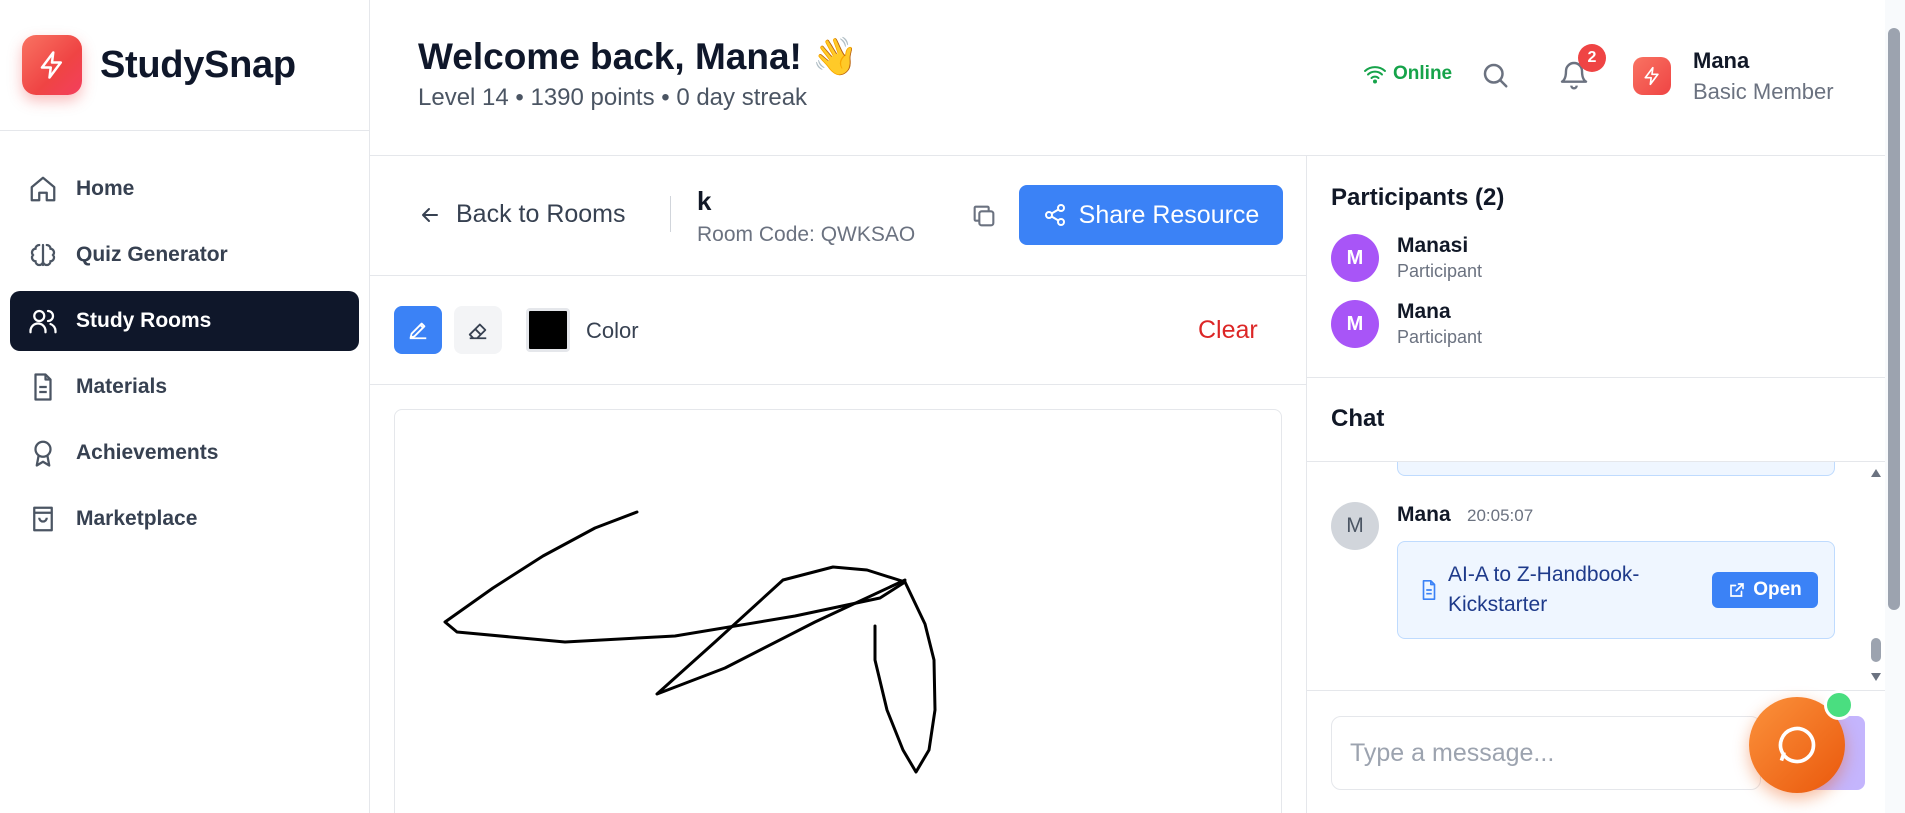 The height and width of the screenshot is (813, 1905). I want to click on open-label: Open, so click(1777, 589).